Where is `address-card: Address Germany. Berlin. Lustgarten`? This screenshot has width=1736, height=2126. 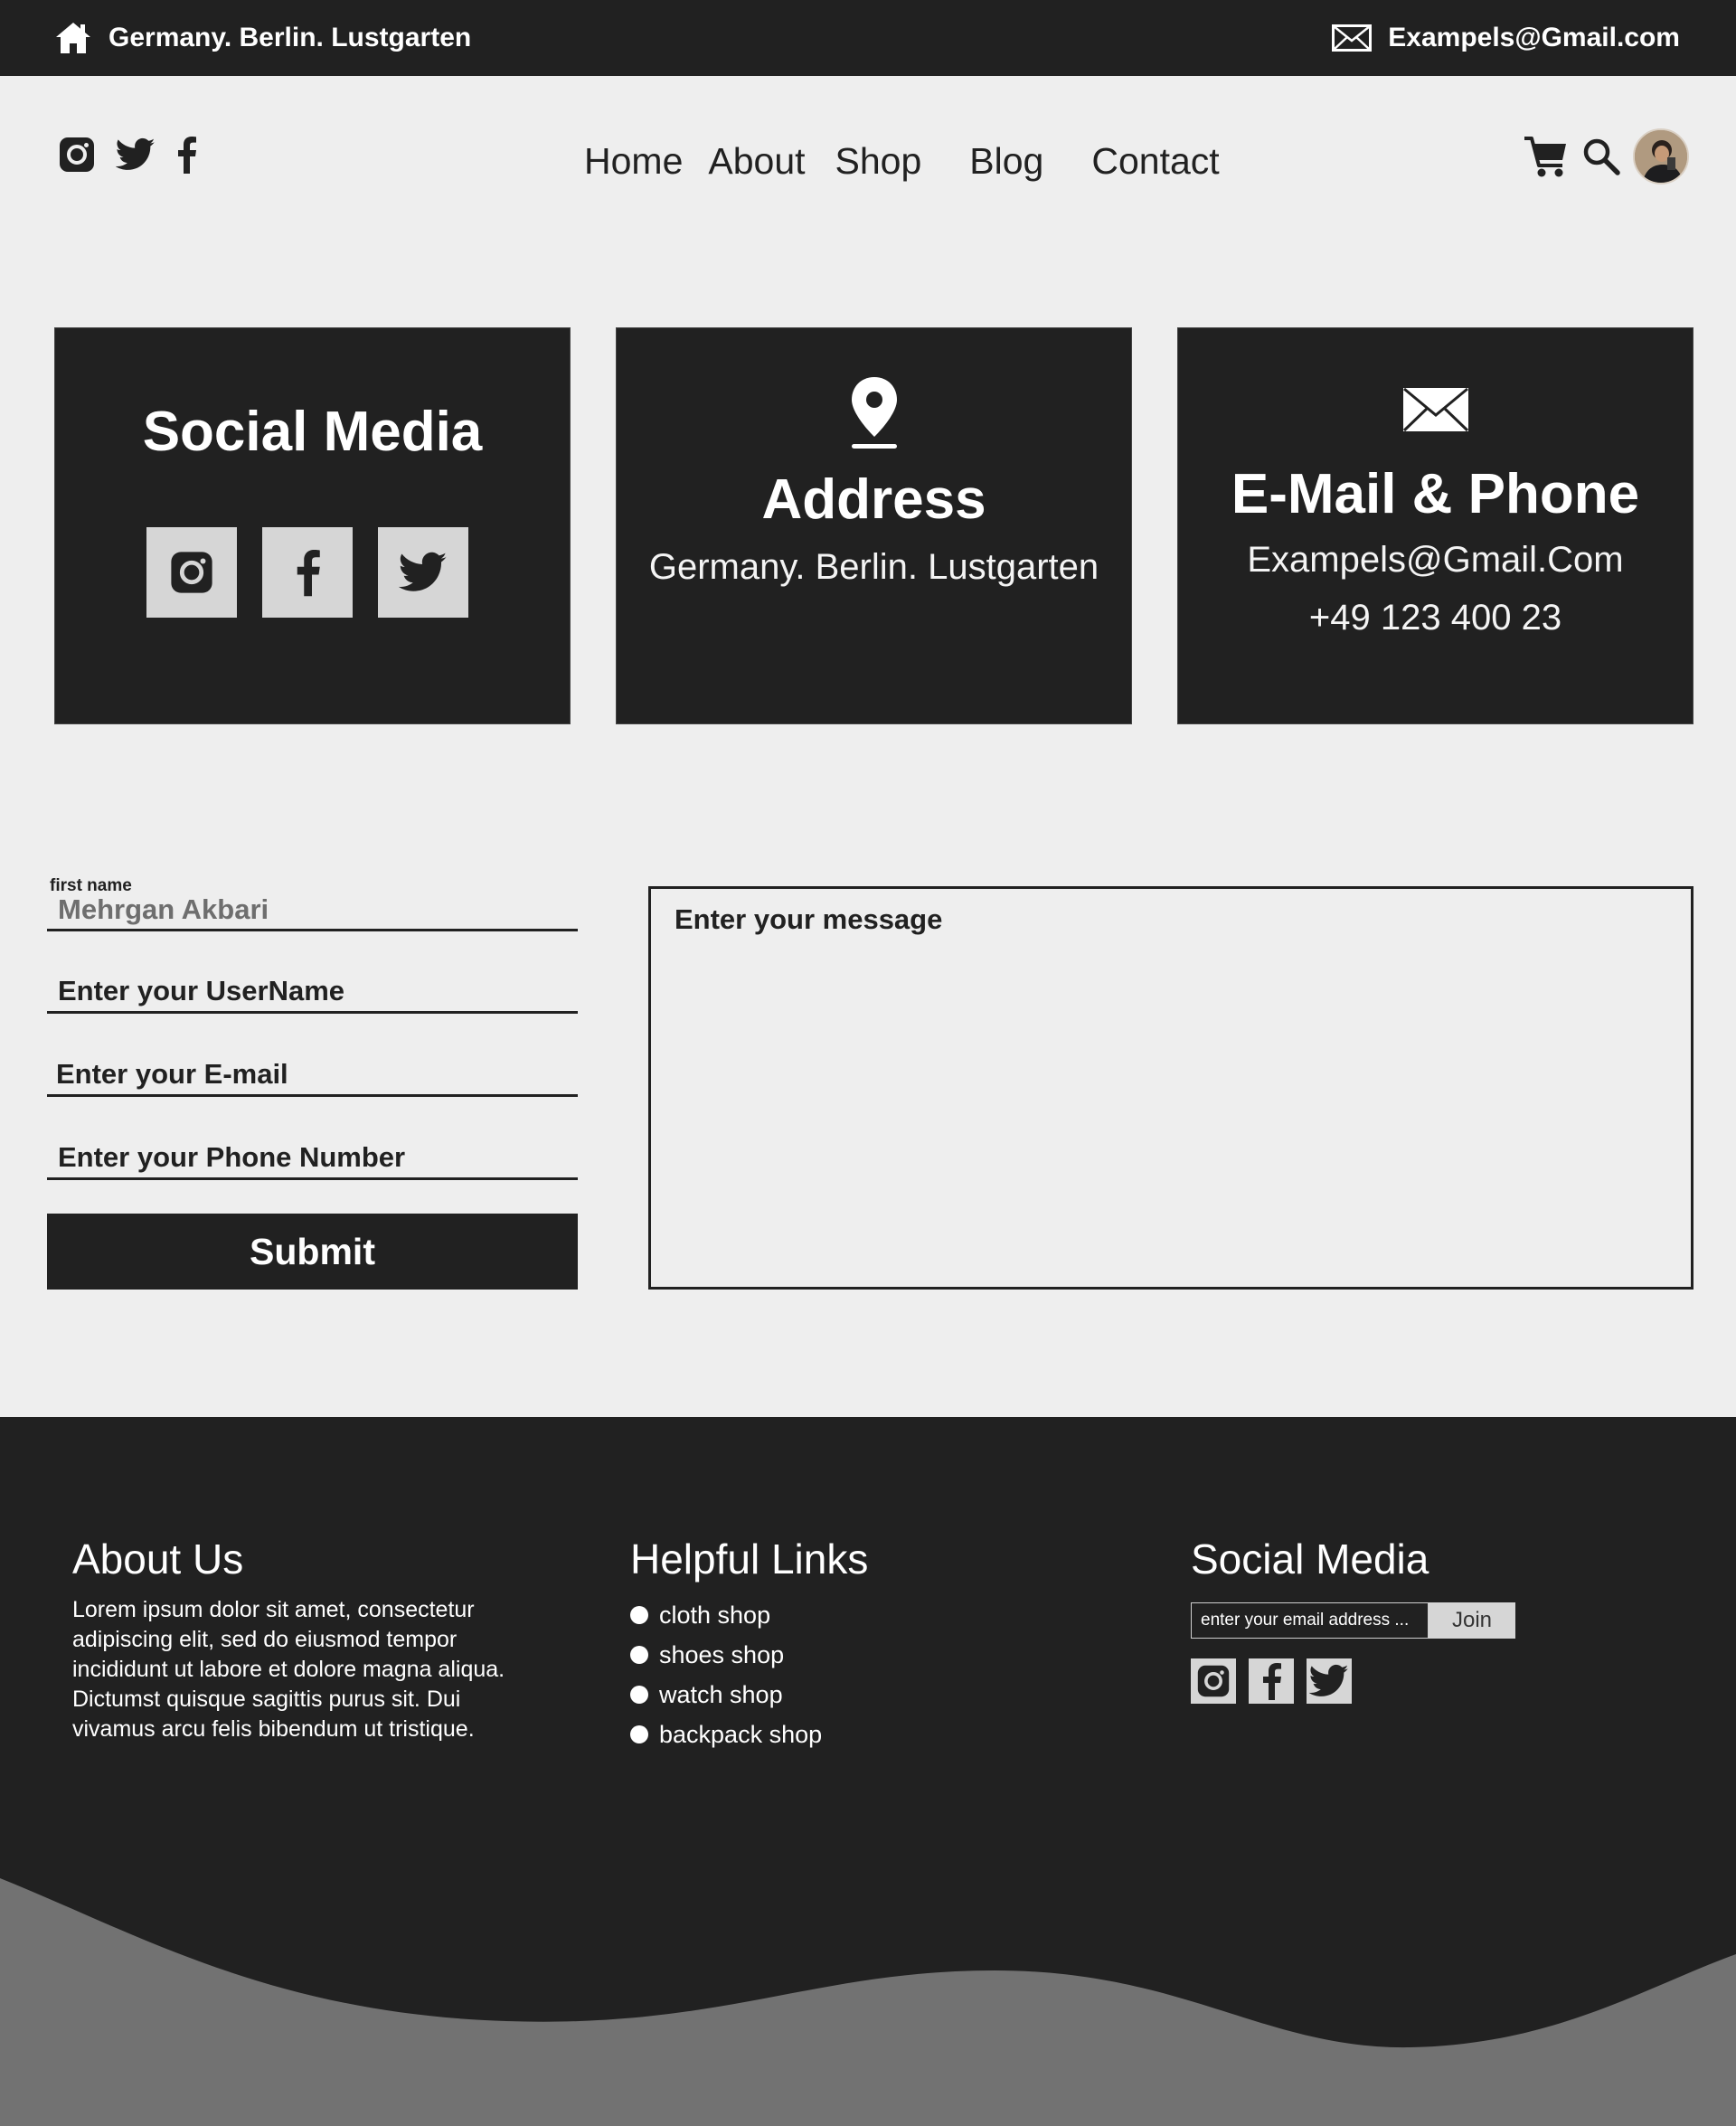 address-card: Address Germany. Berlin. Lustgarten is located at coordinates (874, 525).